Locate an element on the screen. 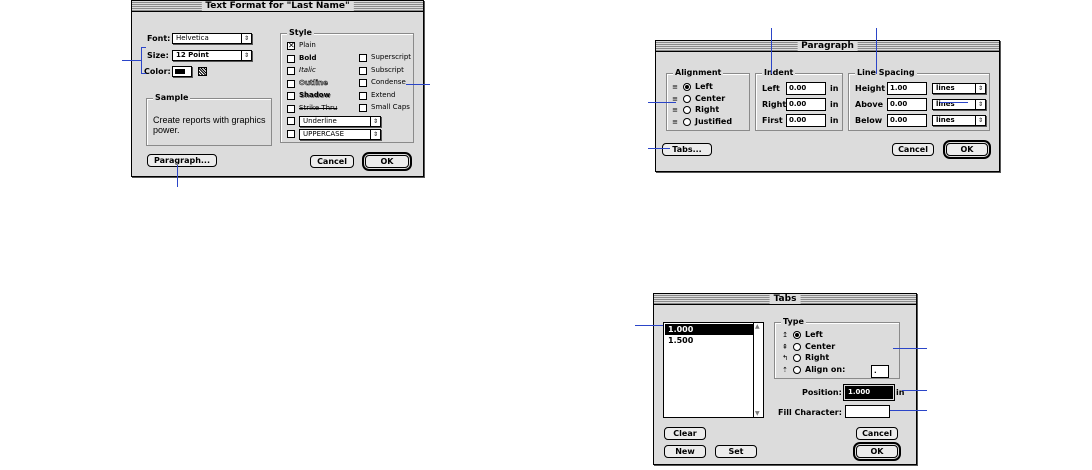 The height and width of the screenshot is (470, 1092). font-label: Font: is located at coordinates (159, 38).